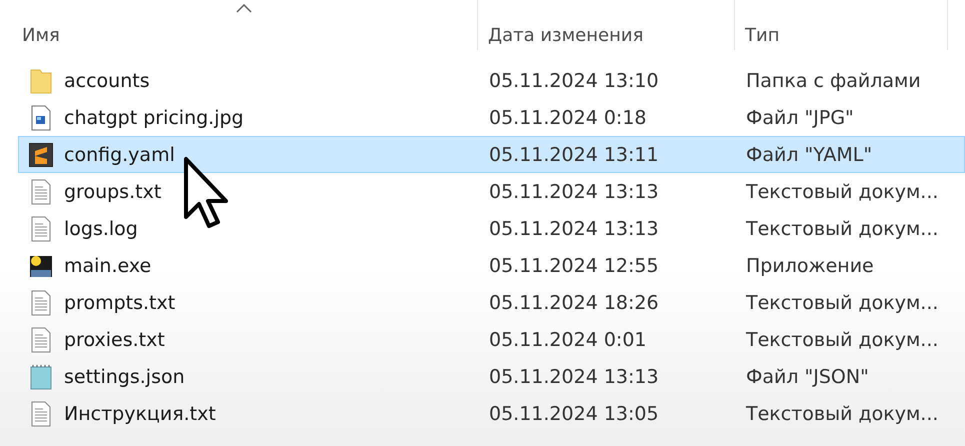  I want to click on file-name: chatgpt pricing.jpg, so click(154, 117).